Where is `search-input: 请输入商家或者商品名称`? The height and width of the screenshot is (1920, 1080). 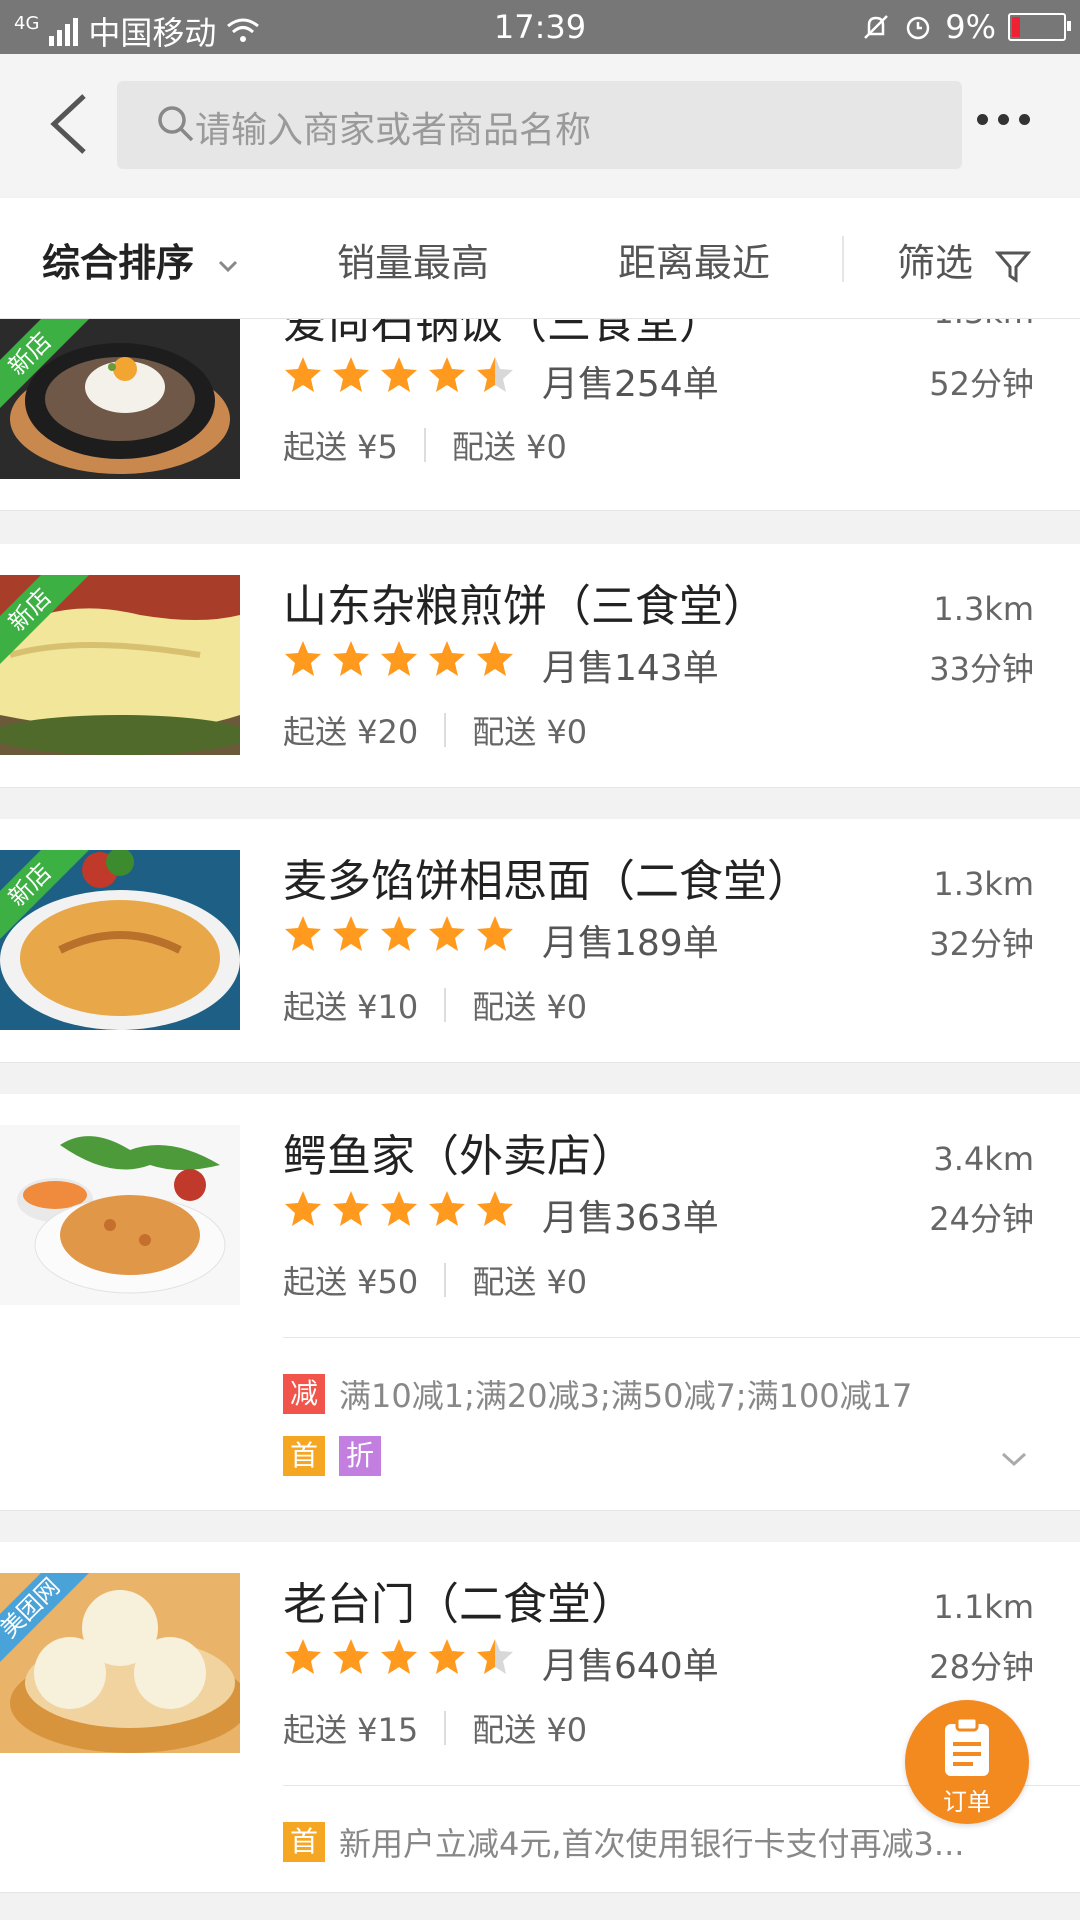
search-input: 请输入商家或者商品名称 is located at coordinates (539, 125).